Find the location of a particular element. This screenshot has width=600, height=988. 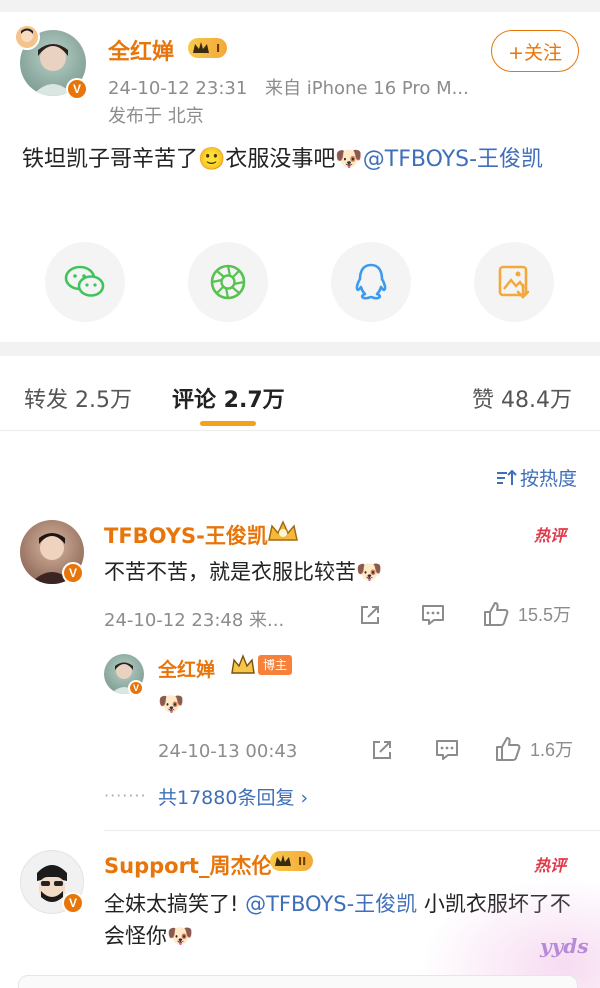

reply-badges: 博主 is located at coordinates (261, 665).